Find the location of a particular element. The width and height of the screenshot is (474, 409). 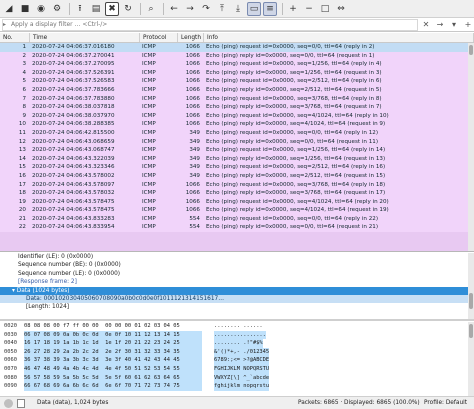

apply-filter-icon: → is located at coordinates (440, 25).